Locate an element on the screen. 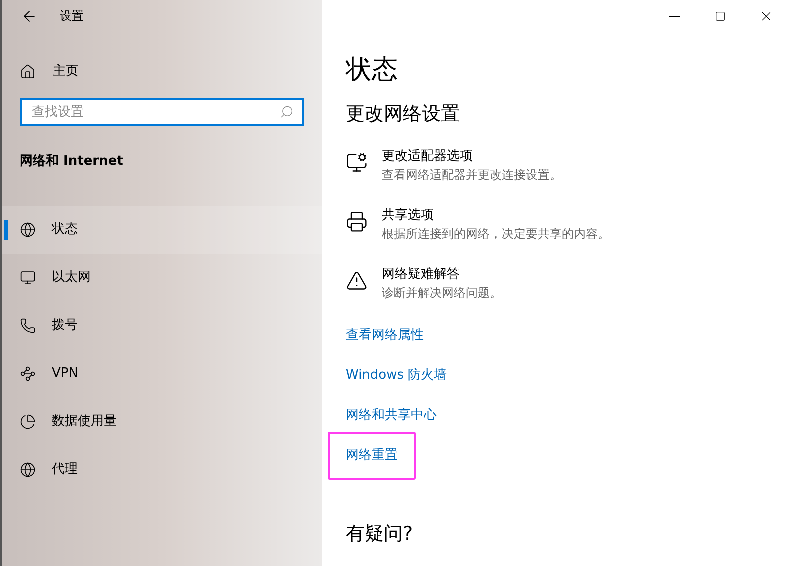 The width and height of the screenshot is (789, 566). settings-option: 网络疑难解答 诊断并解决网络问题。 is located at coordinates (567, 284).